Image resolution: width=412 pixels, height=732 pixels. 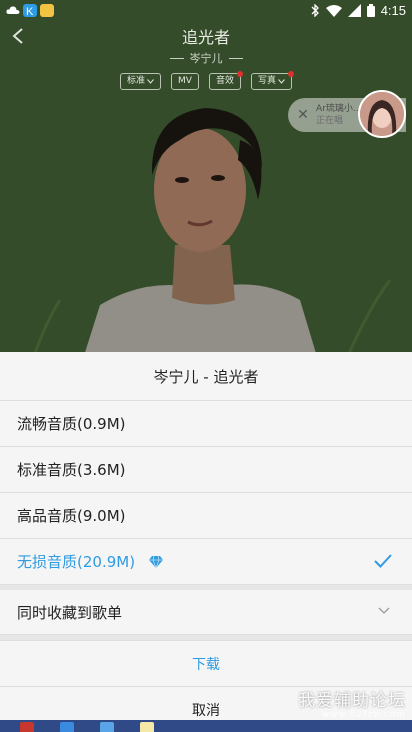 What do you see at coordinates (206, 561) in the screenshot?
I see `quality-option-lossless: 无损音质(20.9M)` at bounding box center [206, 561].